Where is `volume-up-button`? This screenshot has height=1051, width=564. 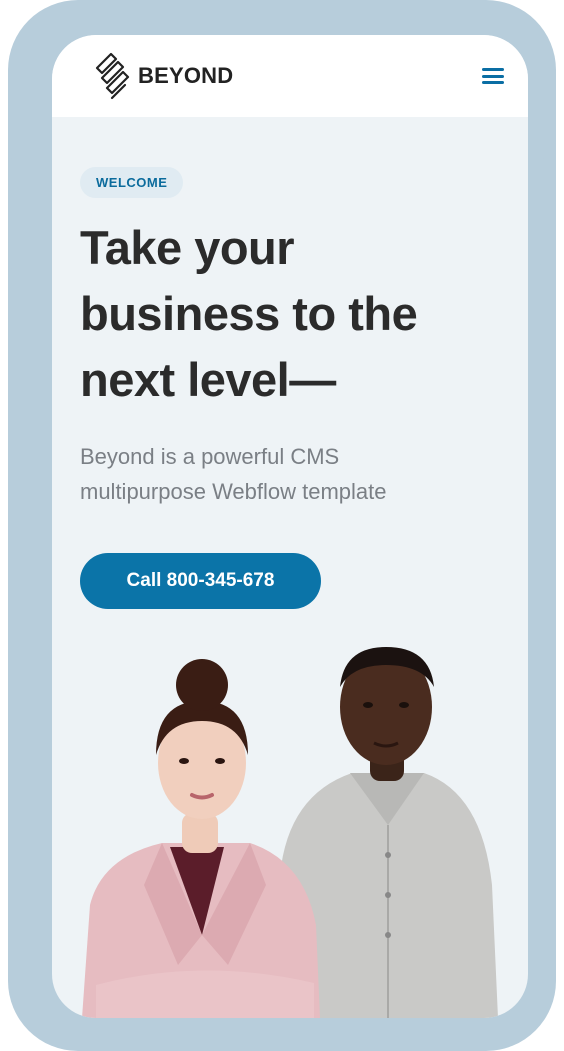 volume-up-button is located at coordinates (16, 203).